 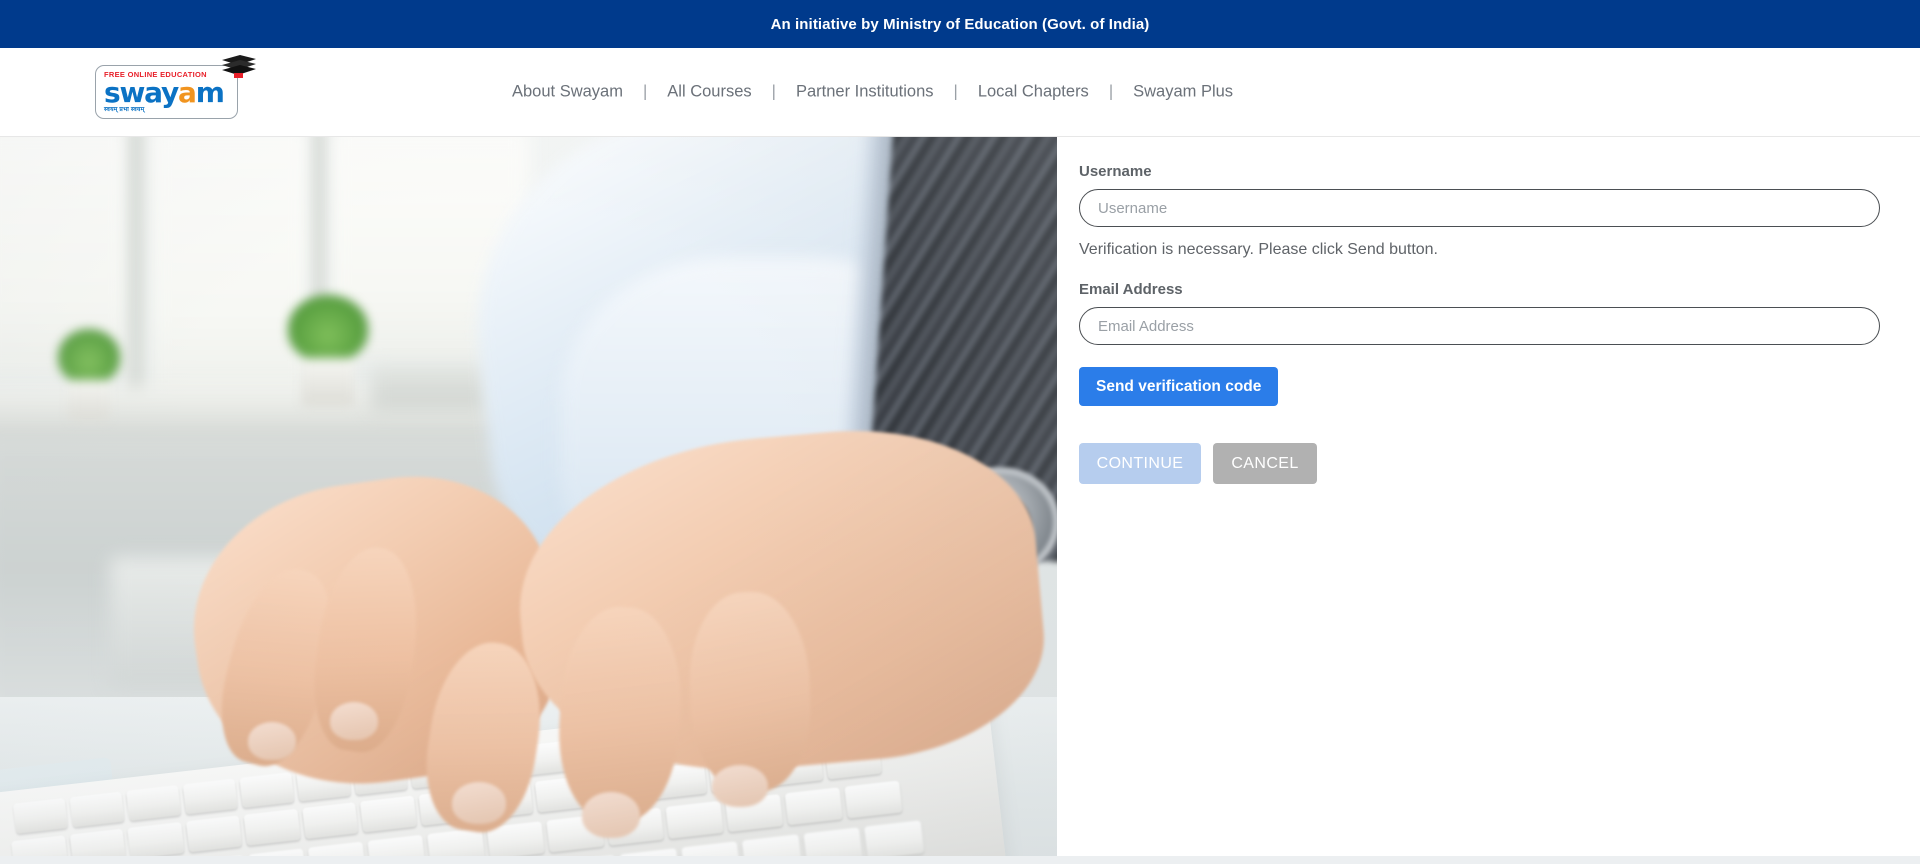 What do you see at coordinates (1479, 463) in the screenshot?
I see `form-actions: CONTINUE CANCEL` at bounding box center [1479, 463].